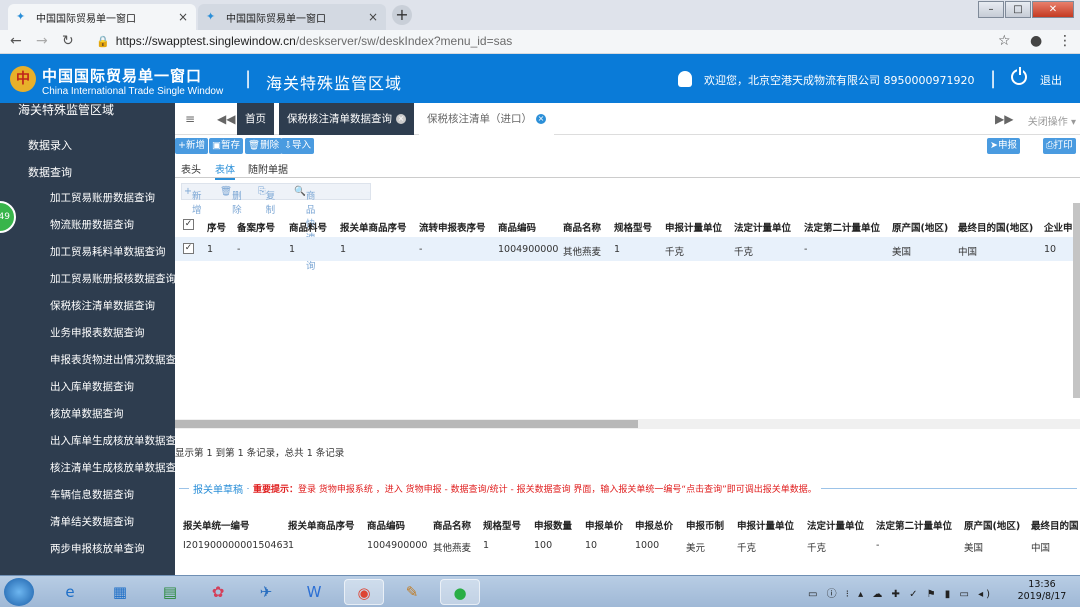  I want to click on horizontal-scrollbar, so click(627, 424).